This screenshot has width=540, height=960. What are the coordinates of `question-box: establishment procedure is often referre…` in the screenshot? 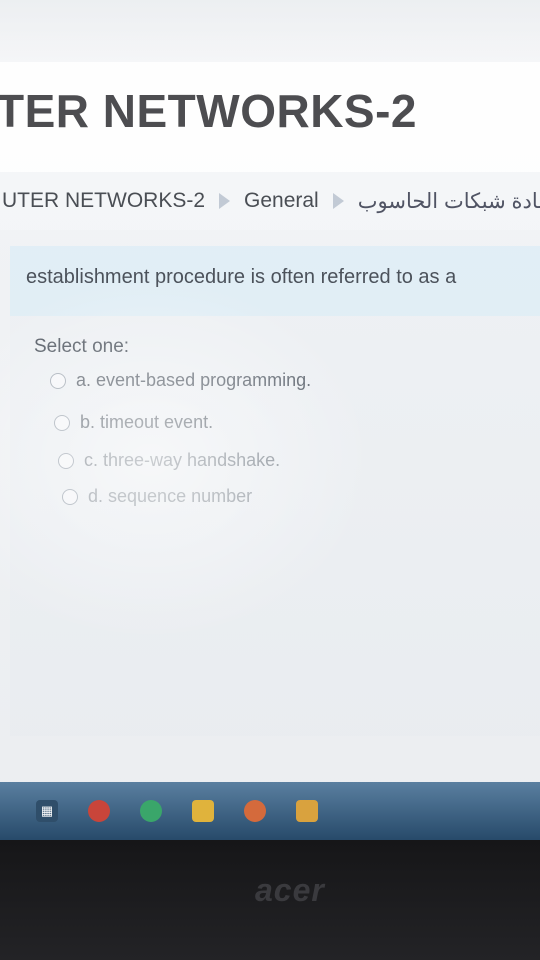 It's located at (275, 281).